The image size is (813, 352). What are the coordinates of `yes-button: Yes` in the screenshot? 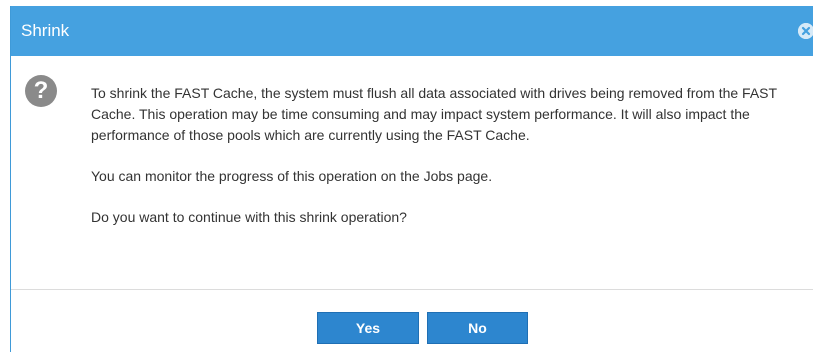 It's located at (368, 328).